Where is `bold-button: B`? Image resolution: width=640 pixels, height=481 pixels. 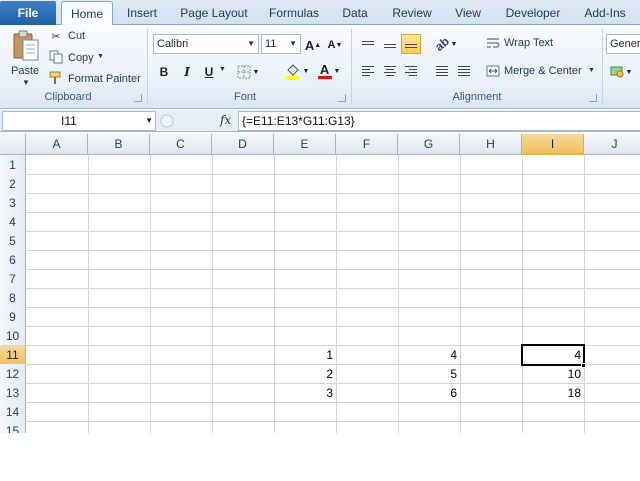
bold-button: B is located at coordinates (164, 72).